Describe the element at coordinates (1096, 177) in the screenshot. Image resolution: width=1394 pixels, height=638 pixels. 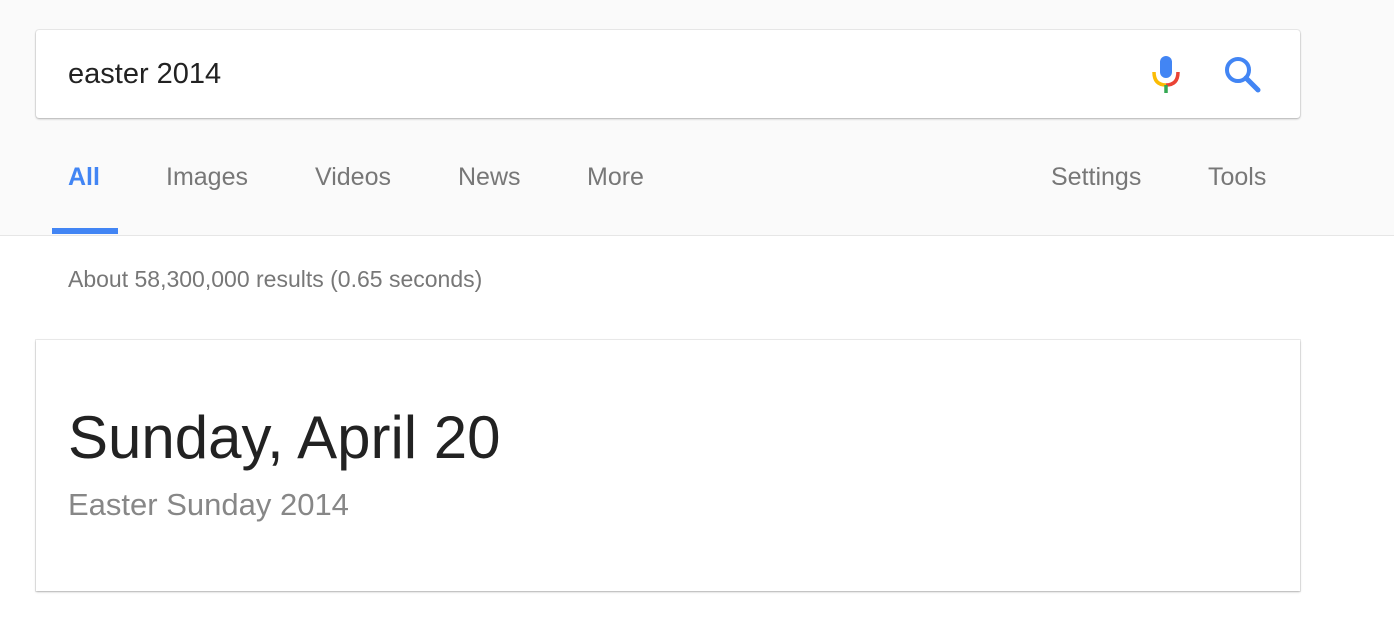
I see `tab-settings: Settings` at that location.